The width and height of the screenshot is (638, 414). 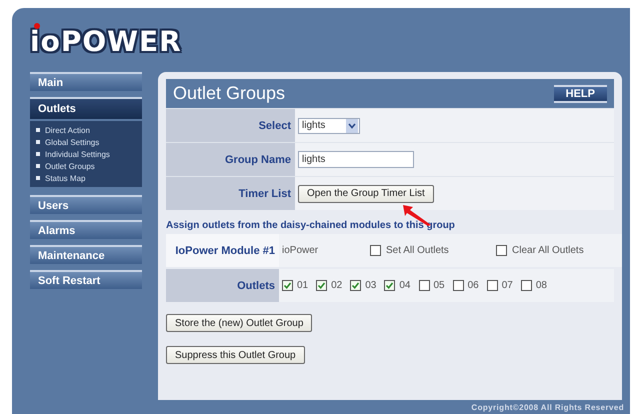 What do you see at coordinates (336, 285) in the screenshot?
I see `checkbox-label: 02` at bounding box center [336, 285].